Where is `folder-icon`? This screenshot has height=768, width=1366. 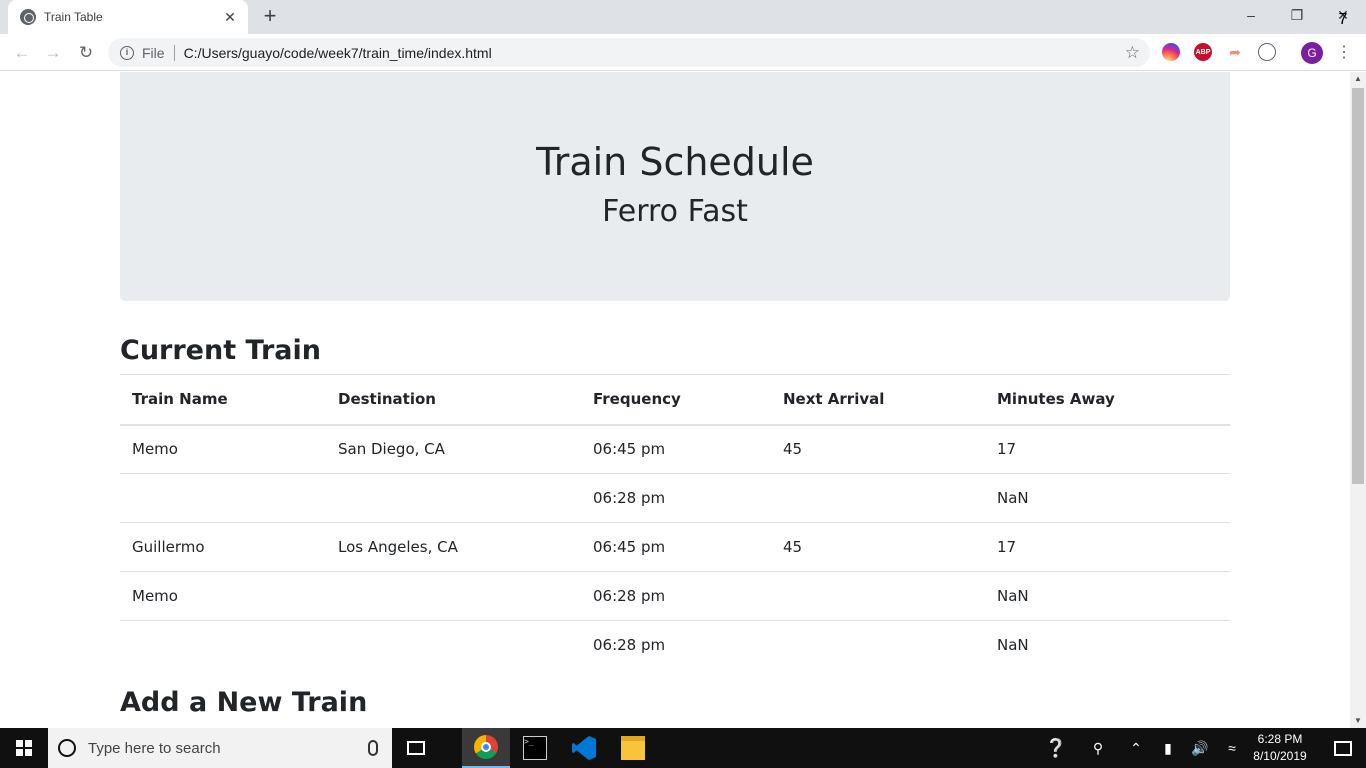
folder-icon is located at coordinates (633, 748).